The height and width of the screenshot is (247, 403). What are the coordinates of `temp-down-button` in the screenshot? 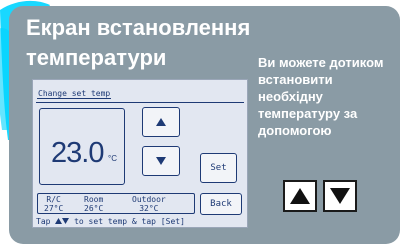 It's located at (161, 161).